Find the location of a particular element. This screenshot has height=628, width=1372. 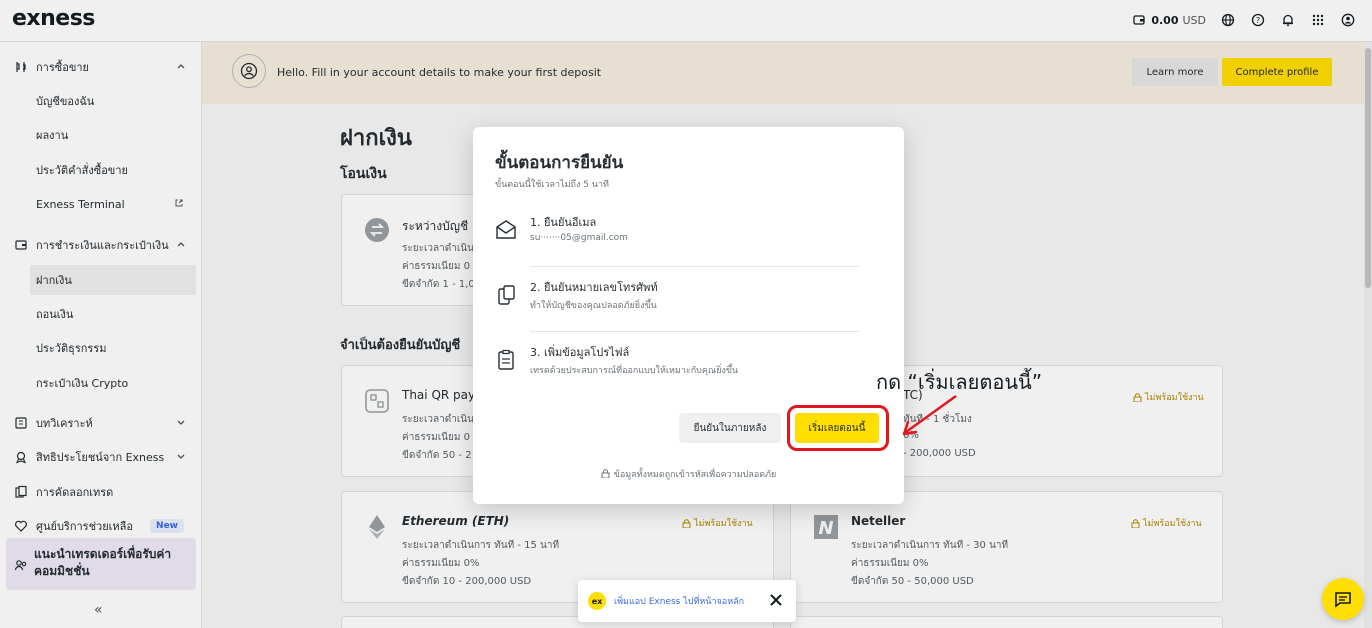

wallet-icon is located at coordinates (21, 245).